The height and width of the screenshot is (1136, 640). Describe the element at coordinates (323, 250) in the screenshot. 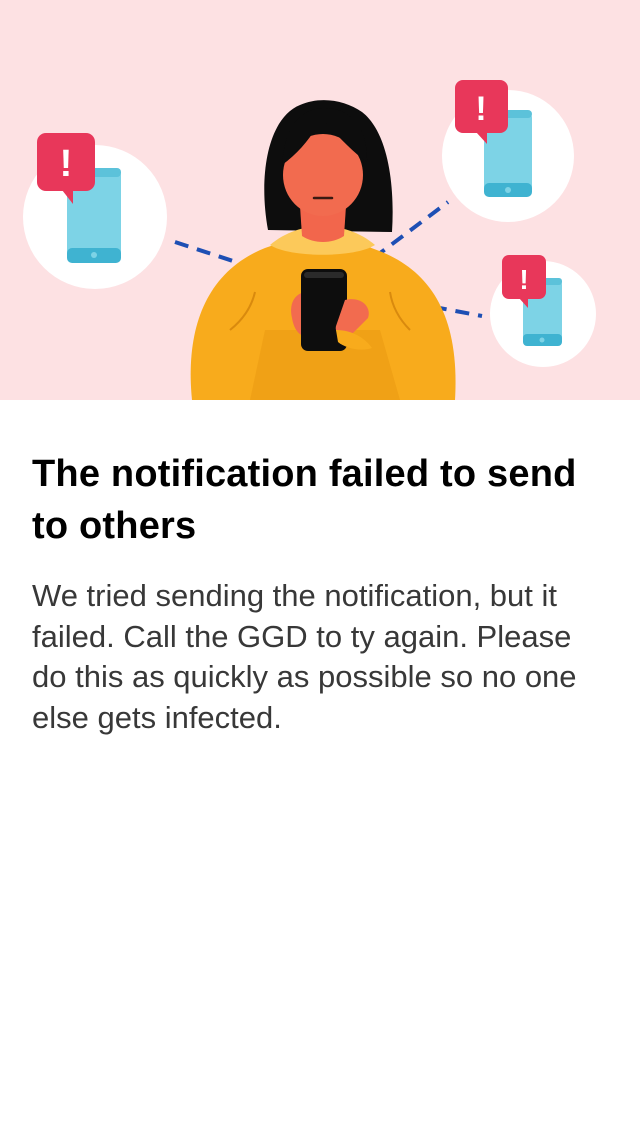

I see `person-figure` at that location.